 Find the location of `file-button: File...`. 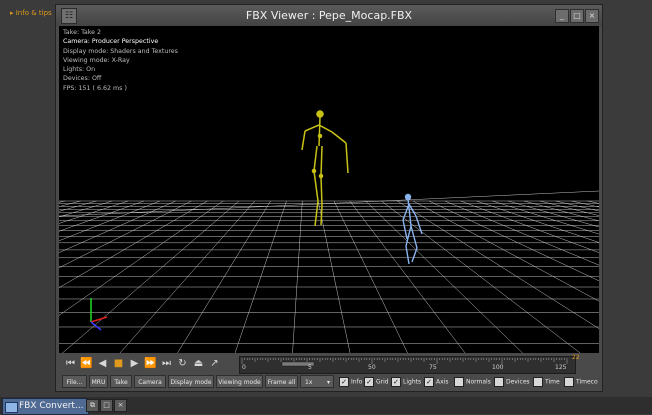

file-button: File... is located at coordinates (74, 381).